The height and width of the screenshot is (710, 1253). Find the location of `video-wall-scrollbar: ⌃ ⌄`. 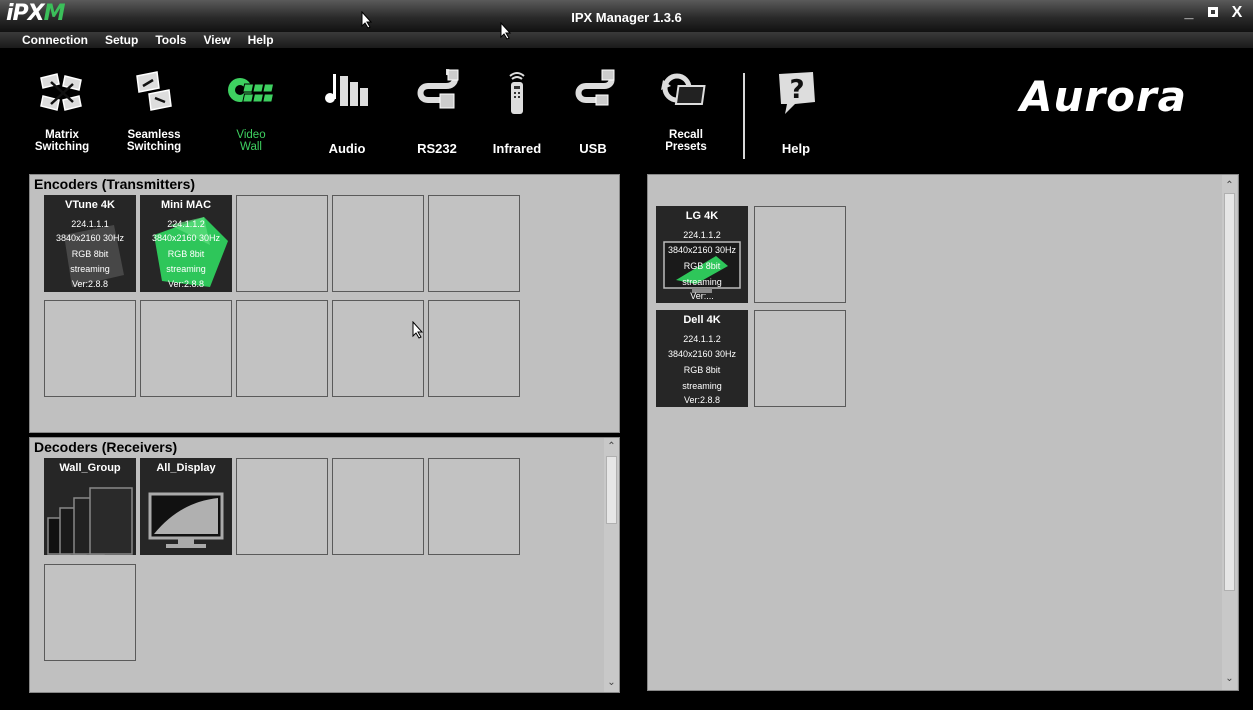

video-wall-scrollbar: ⌃ ⌄ is located at coordinates (1229, 432).